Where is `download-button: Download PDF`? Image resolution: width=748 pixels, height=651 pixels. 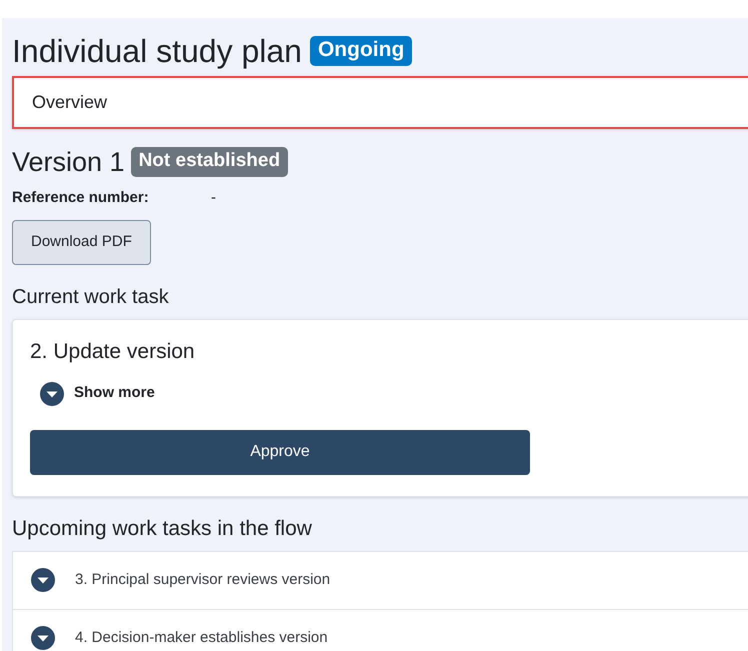 download-button: Download PDF is located at coordinates (81, 242).